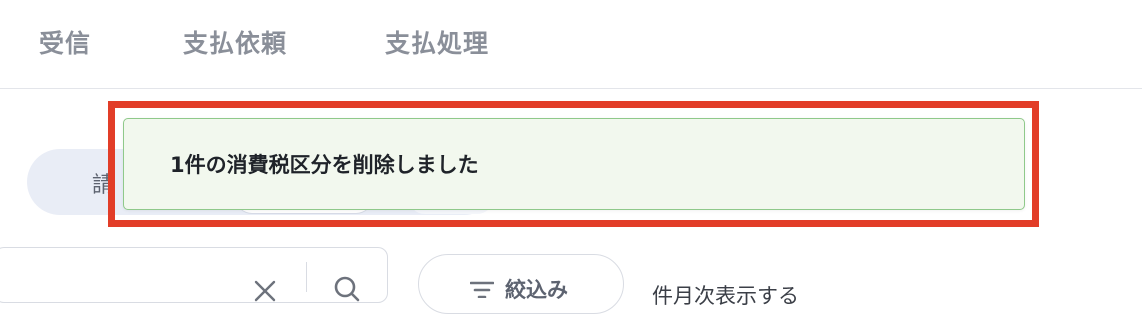 The image size is (1142, 314). I want to click on toast-message: 1件の消費税区分を削除しました, so click(324, 165).